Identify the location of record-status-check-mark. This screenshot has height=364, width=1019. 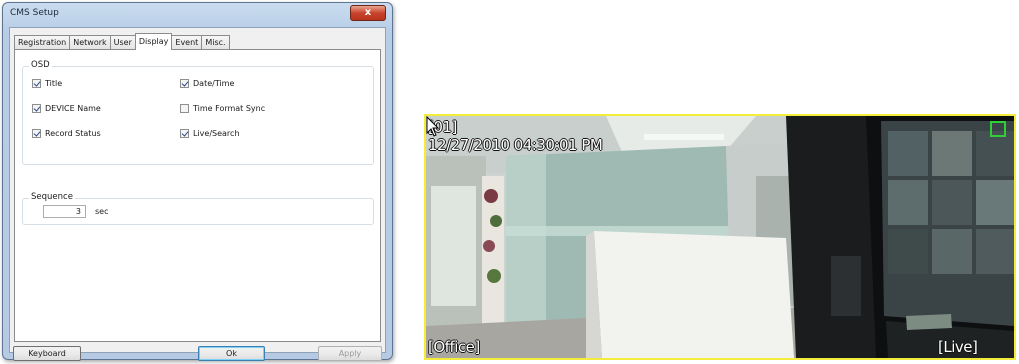
(36, 133).